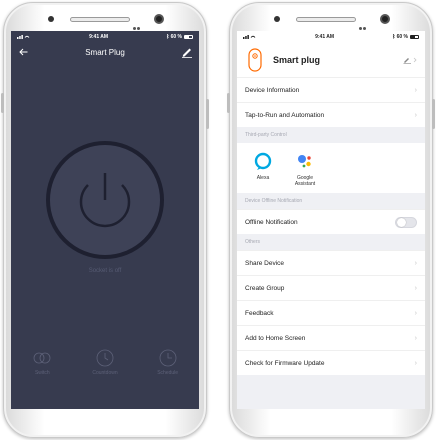  I want to click on smart-plug-icon, so click(255, 60).